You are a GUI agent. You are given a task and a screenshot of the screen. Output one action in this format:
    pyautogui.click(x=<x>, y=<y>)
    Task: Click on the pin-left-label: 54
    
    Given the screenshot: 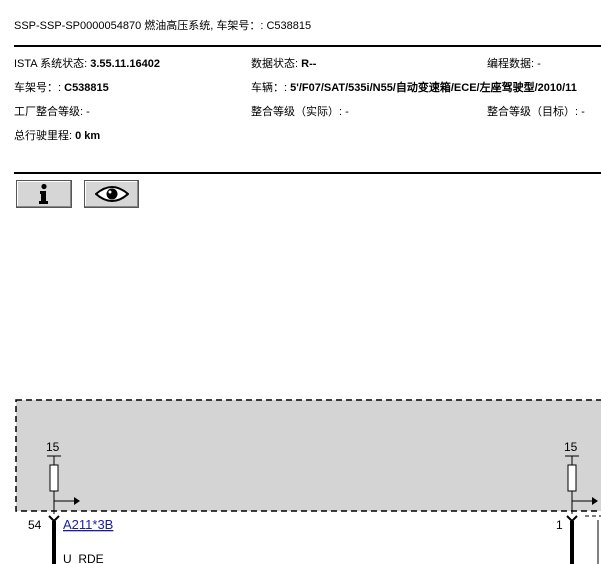 What is the action you would take?
    pyautogui.click(x=35, y=525)
    